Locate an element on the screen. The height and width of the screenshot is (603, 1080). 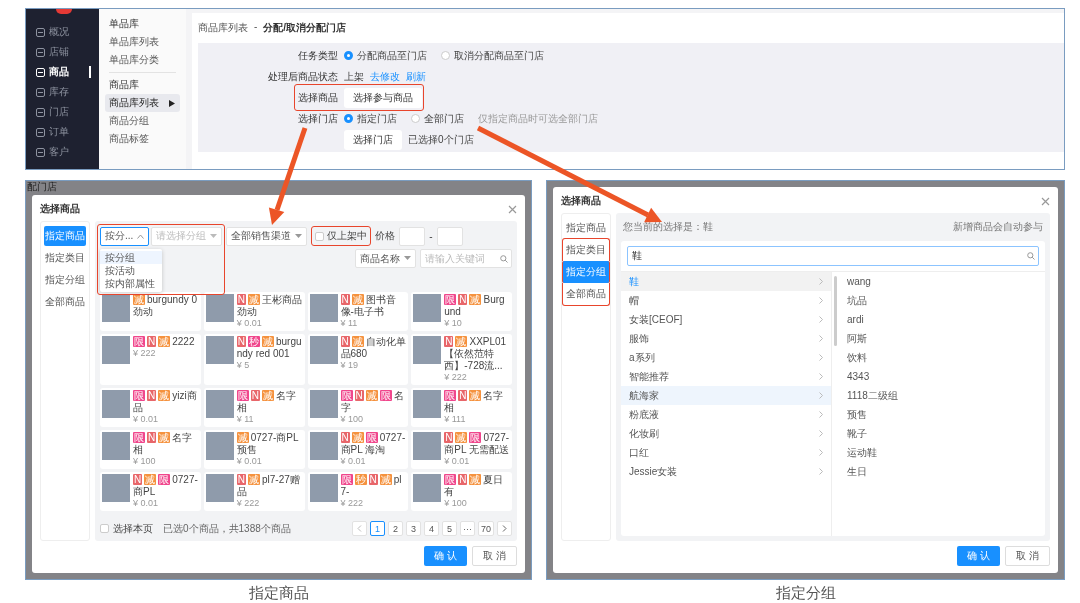
page-button: 2 is located at coordinates (395, 528).